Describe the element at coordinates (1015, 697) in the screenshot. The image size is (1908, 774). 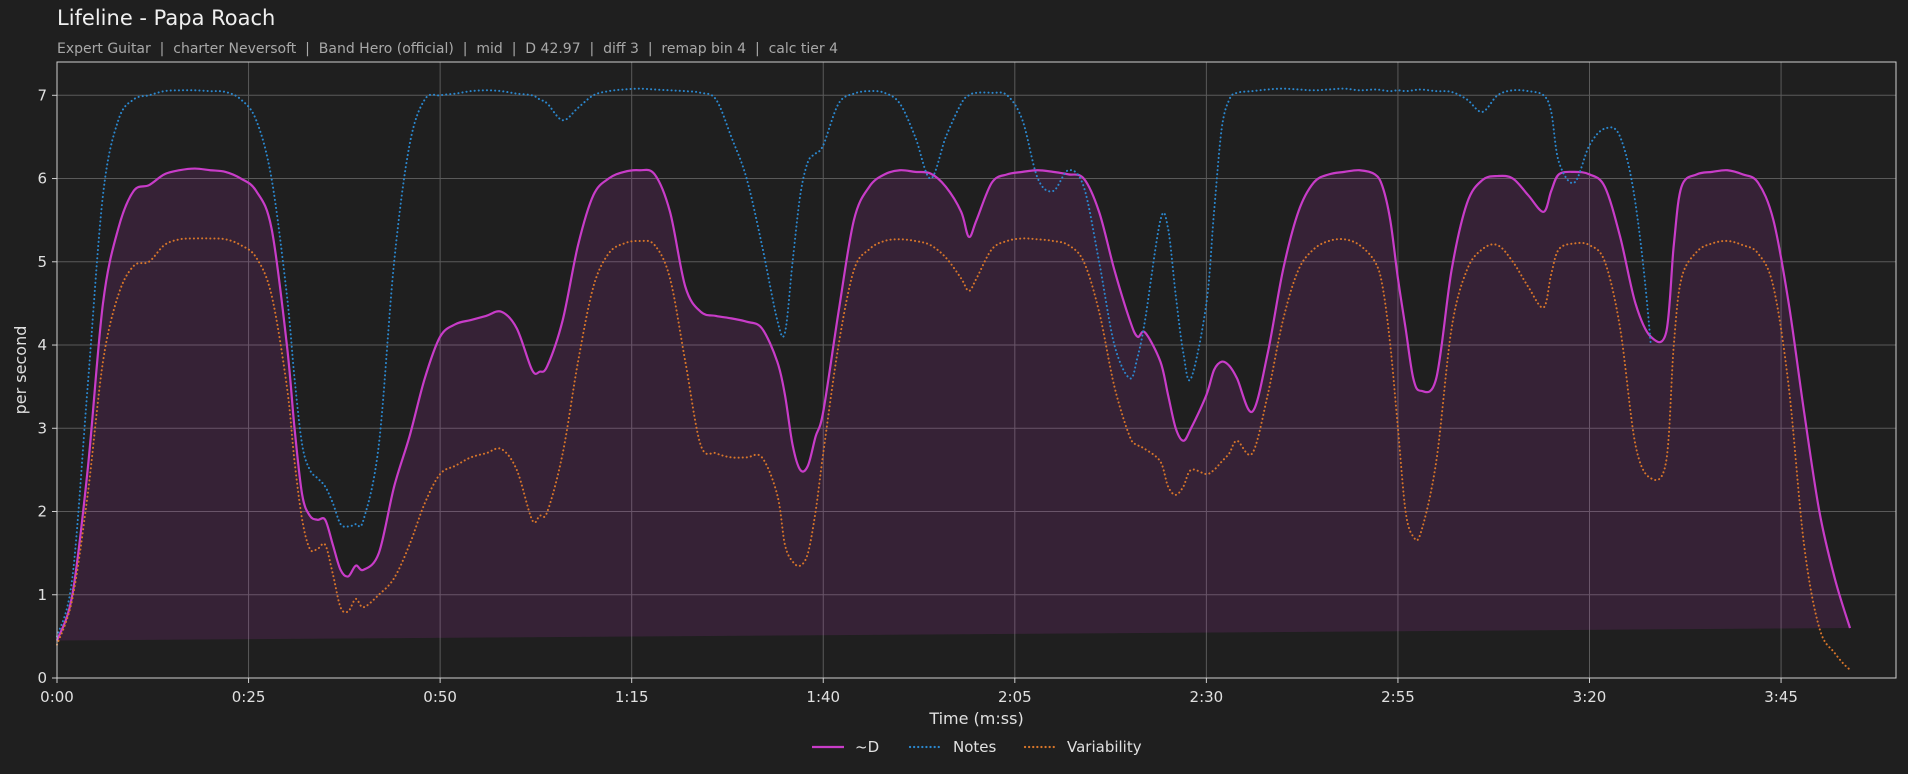
I see `x-tick-label: 2:05` at that location.